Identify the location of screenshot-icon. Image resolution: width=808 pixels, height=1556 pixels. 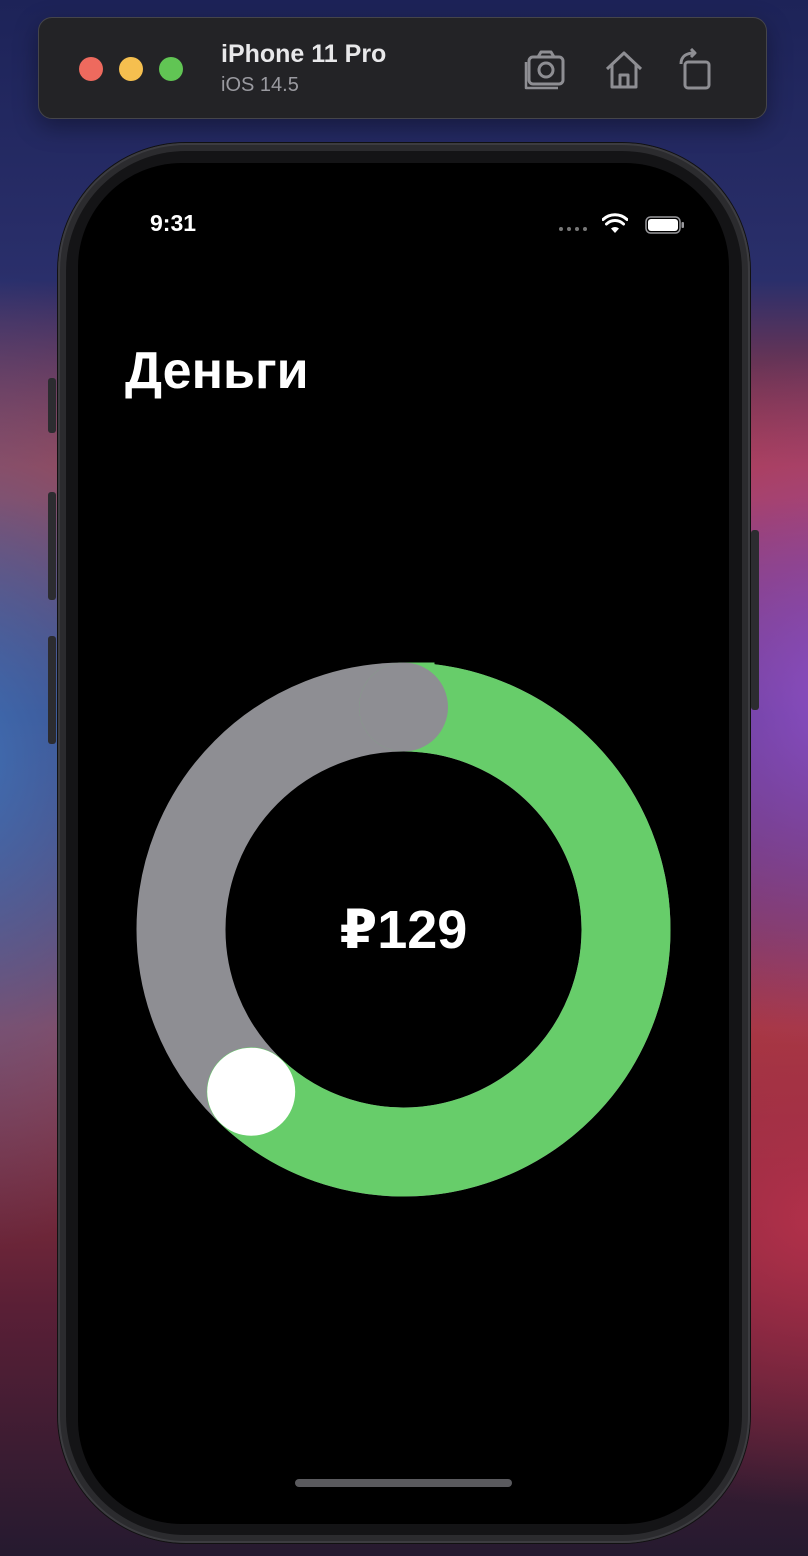
(546, 70).